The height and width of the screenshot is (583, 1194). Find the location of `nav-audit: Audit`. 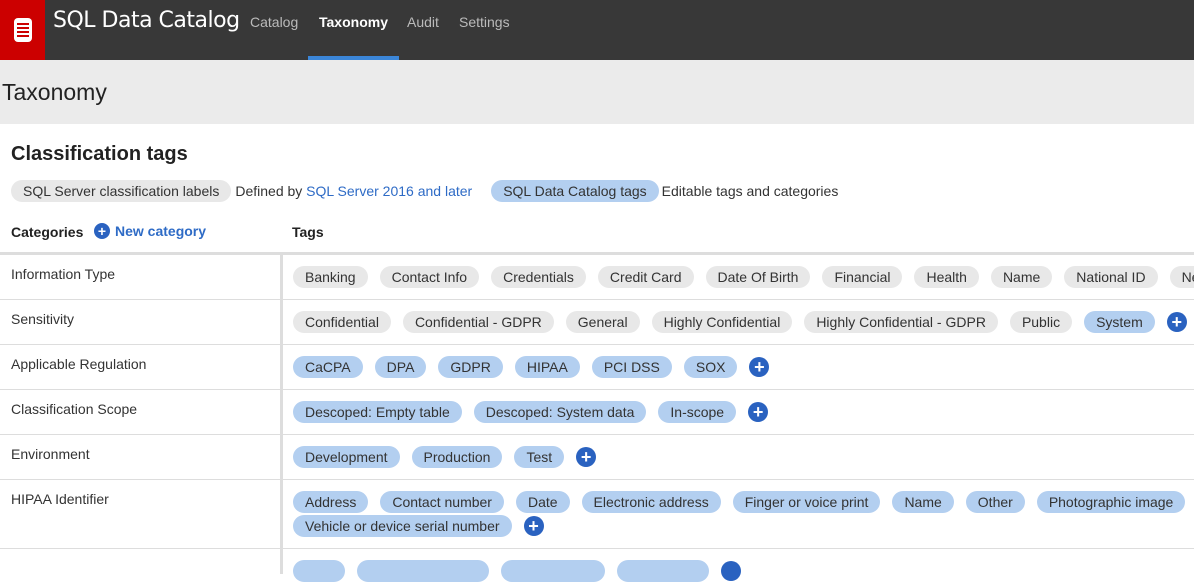

nav-audit: Audit is located at coordinates (423, 30).